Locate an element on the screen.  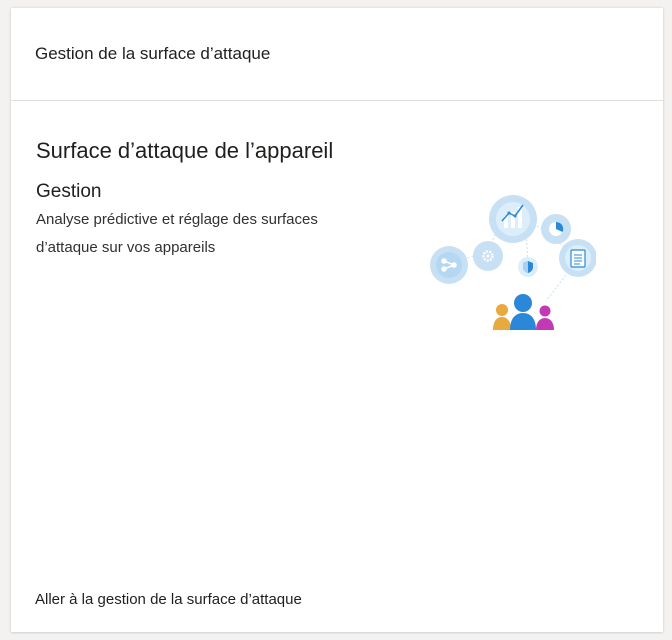
pie-chart-icon is located at coordinates (556, 229).